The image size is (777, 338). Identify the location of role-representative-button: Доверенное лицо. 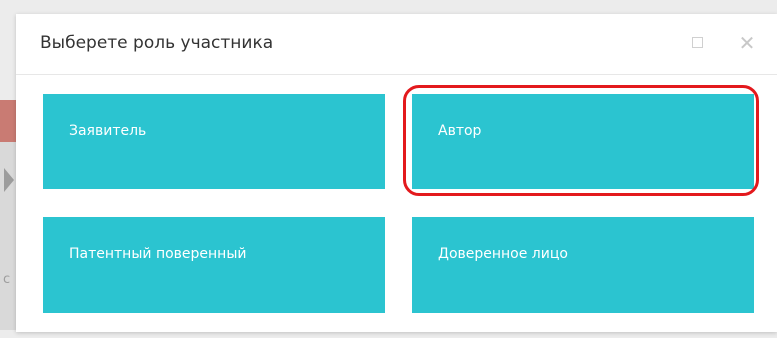
(583, 265).